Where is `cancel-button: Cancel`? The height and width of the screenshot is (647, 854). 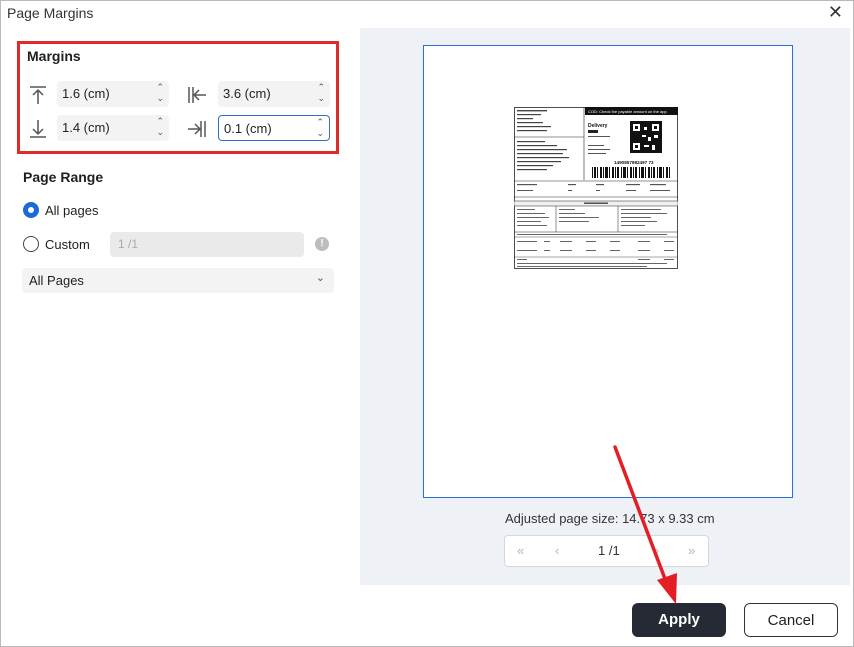 cancel-button: Cancel is located at coordinates (791, 620).